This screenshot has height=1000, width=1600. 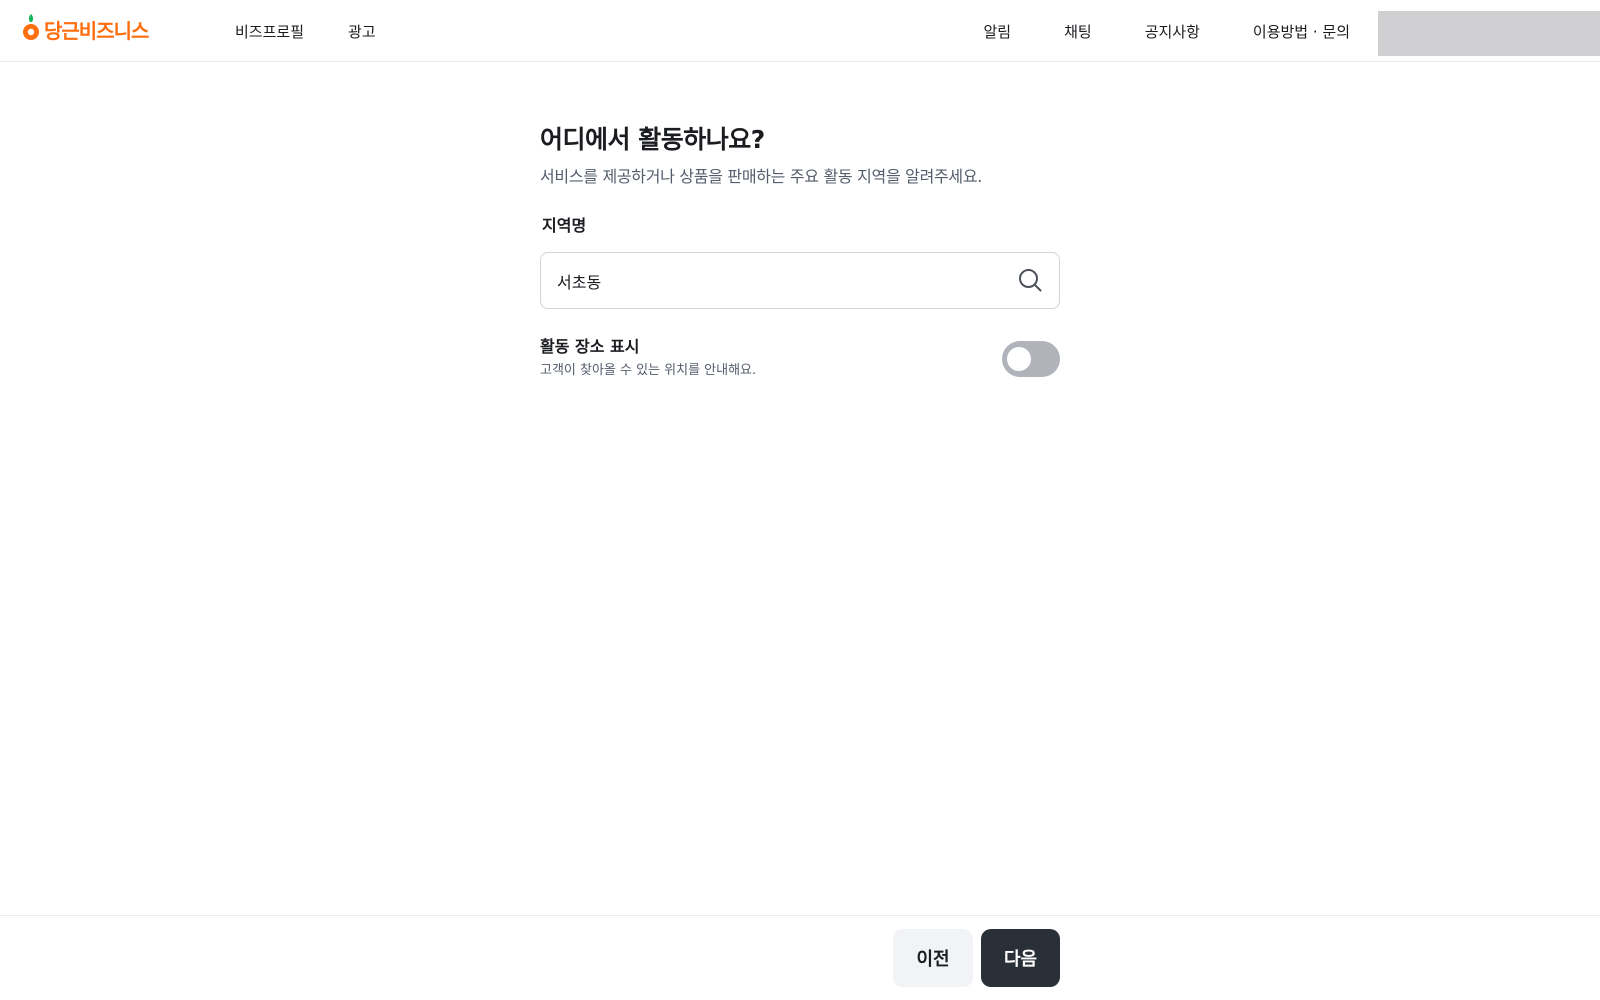 I want to click on page-subtitle: 서비스를 제공하거나 상품을 판매하는 주요 활동 지역을 알려주세요., so click(x=761, y=176).